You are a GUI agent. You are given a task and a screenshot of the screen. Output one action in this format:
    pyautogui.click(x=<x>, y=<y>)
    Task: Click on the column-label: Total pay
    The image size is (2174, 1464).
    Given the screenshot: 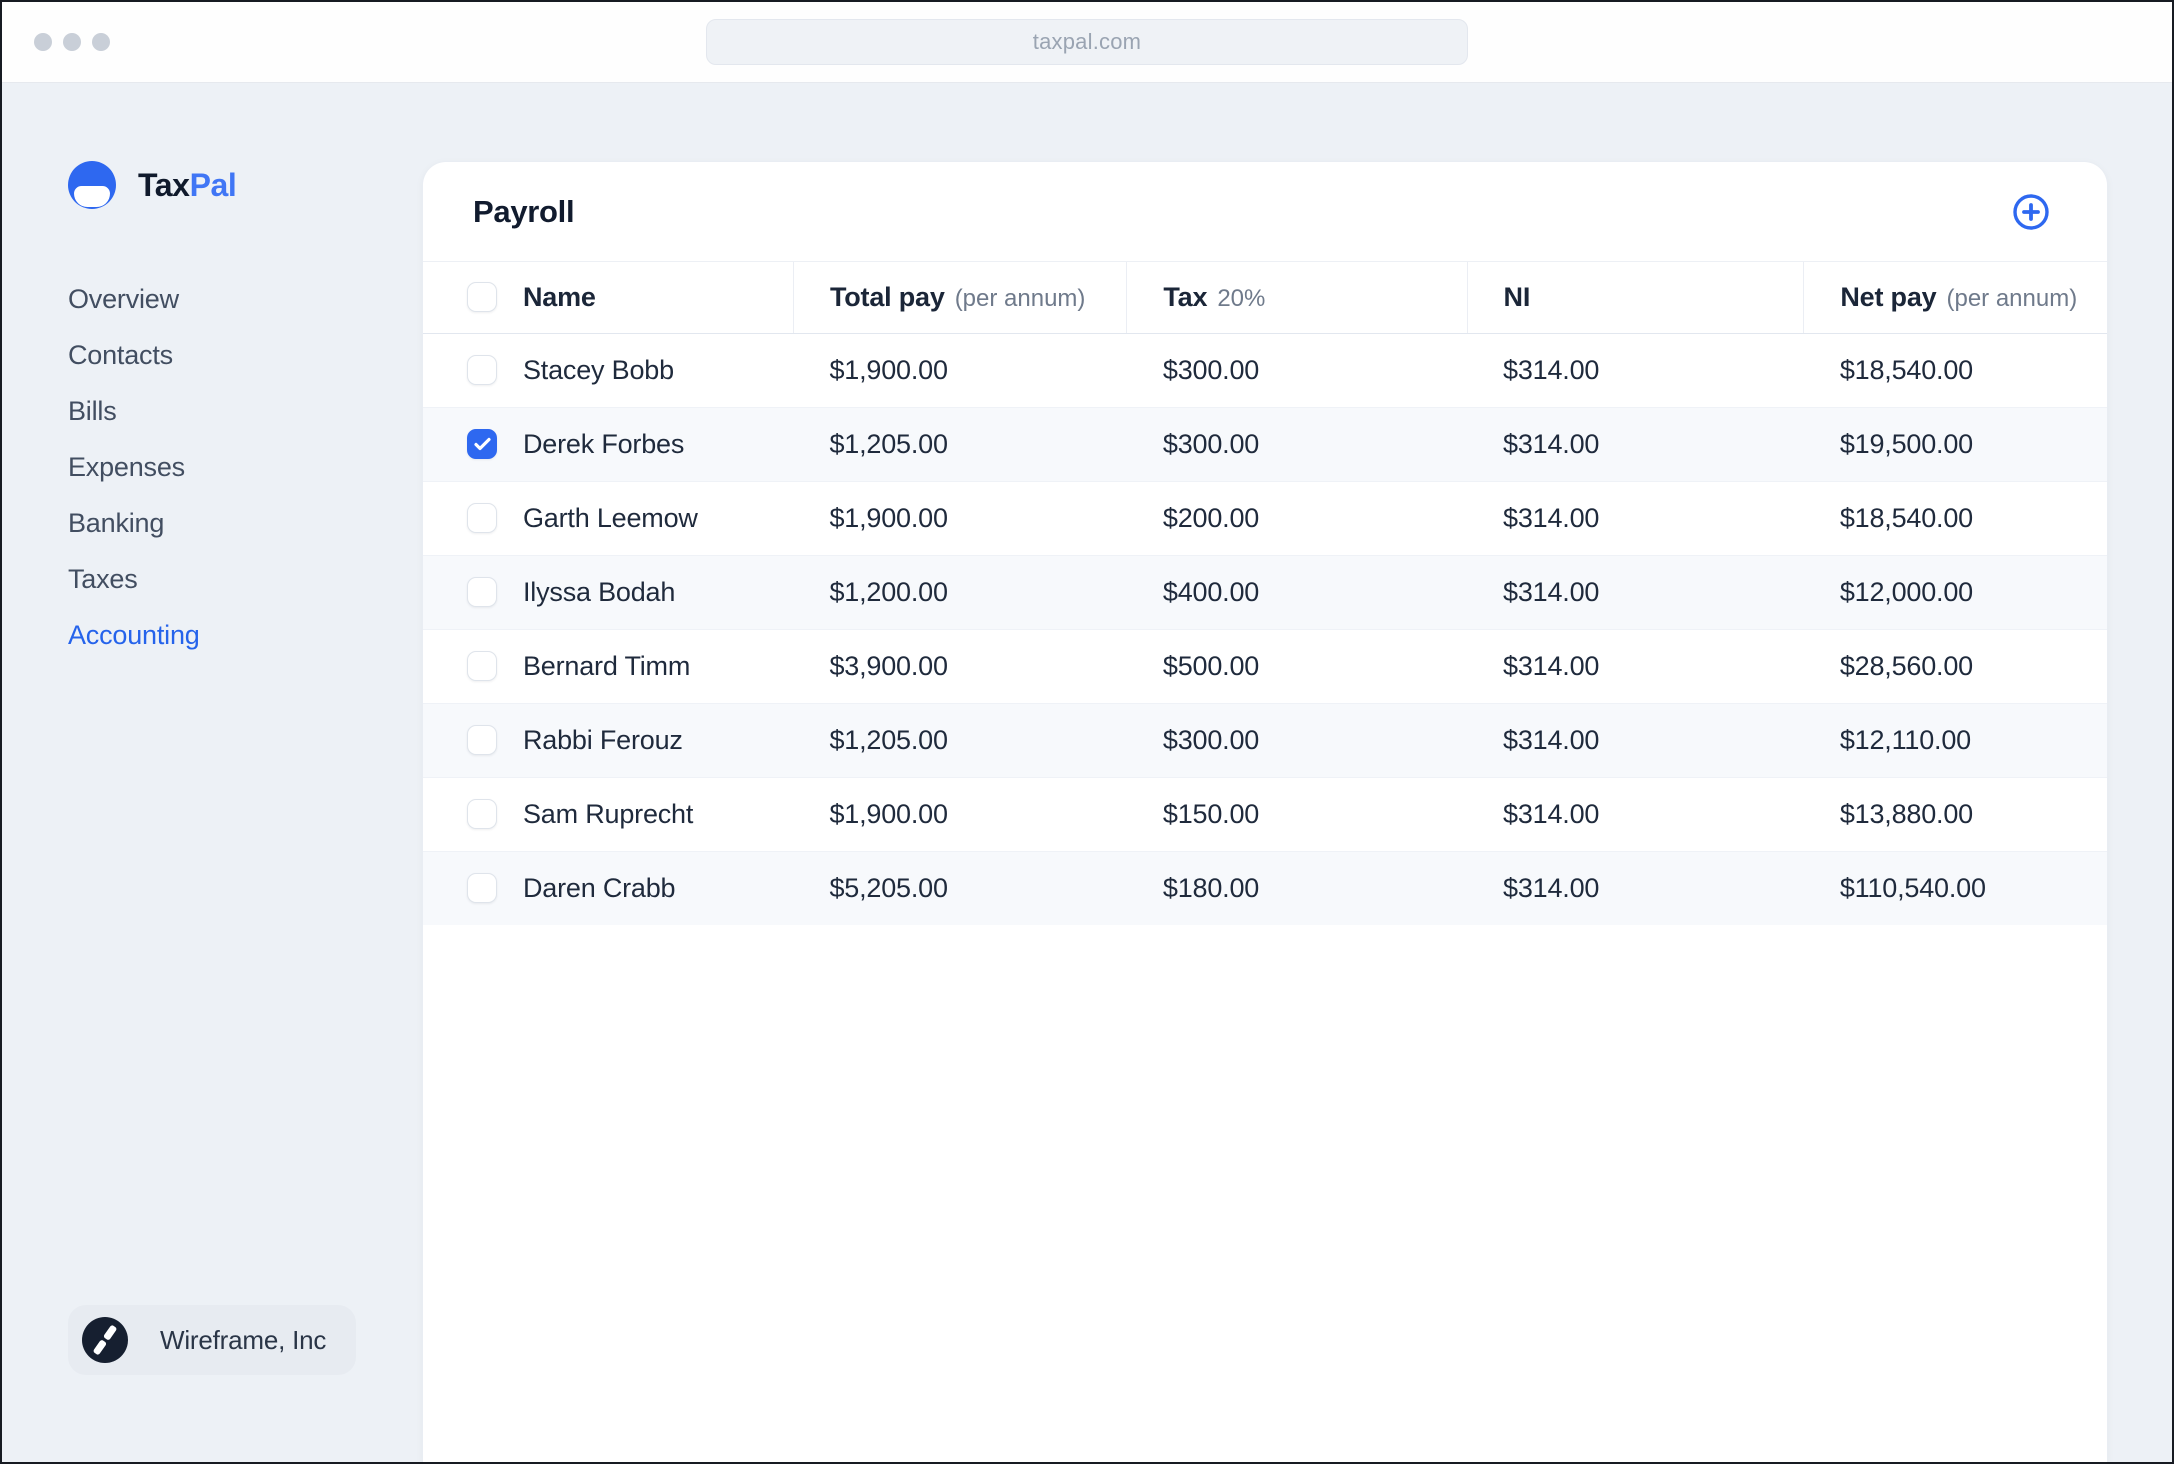 What is the action you would take?
    pyautogui.click(x=887, y=296)
    